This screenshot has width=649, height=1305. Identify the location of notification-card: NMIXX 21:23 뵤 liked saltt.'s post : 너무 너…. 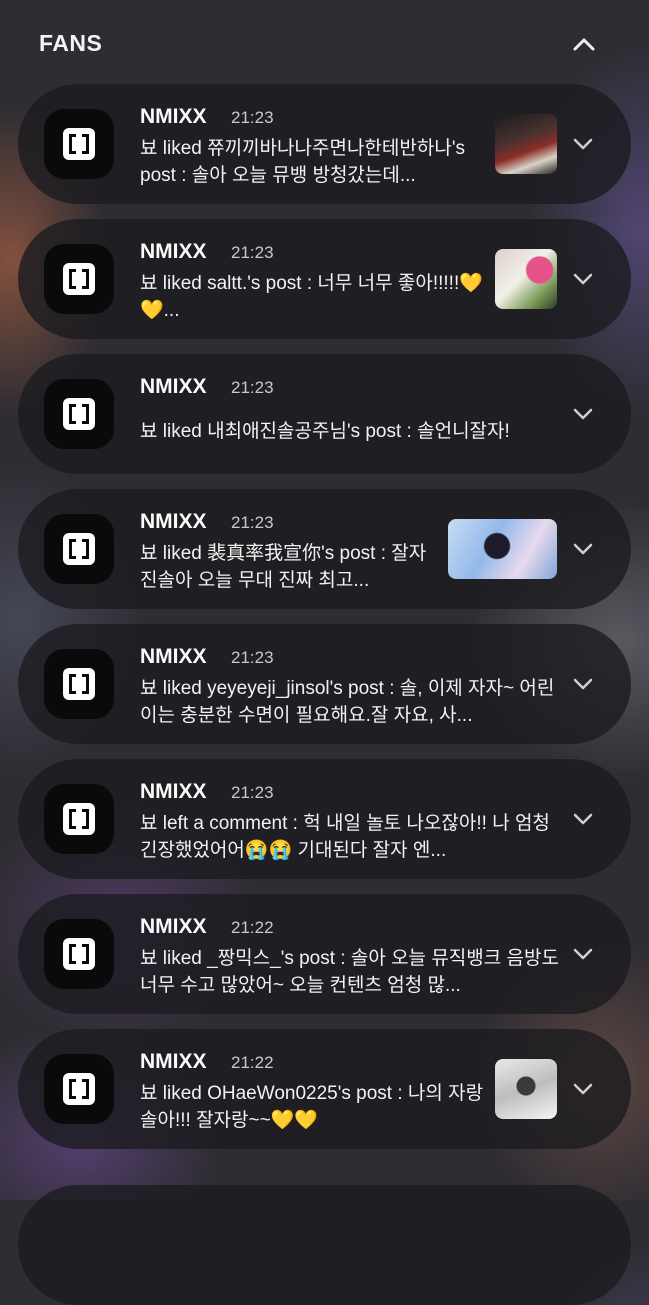
(324, 279).